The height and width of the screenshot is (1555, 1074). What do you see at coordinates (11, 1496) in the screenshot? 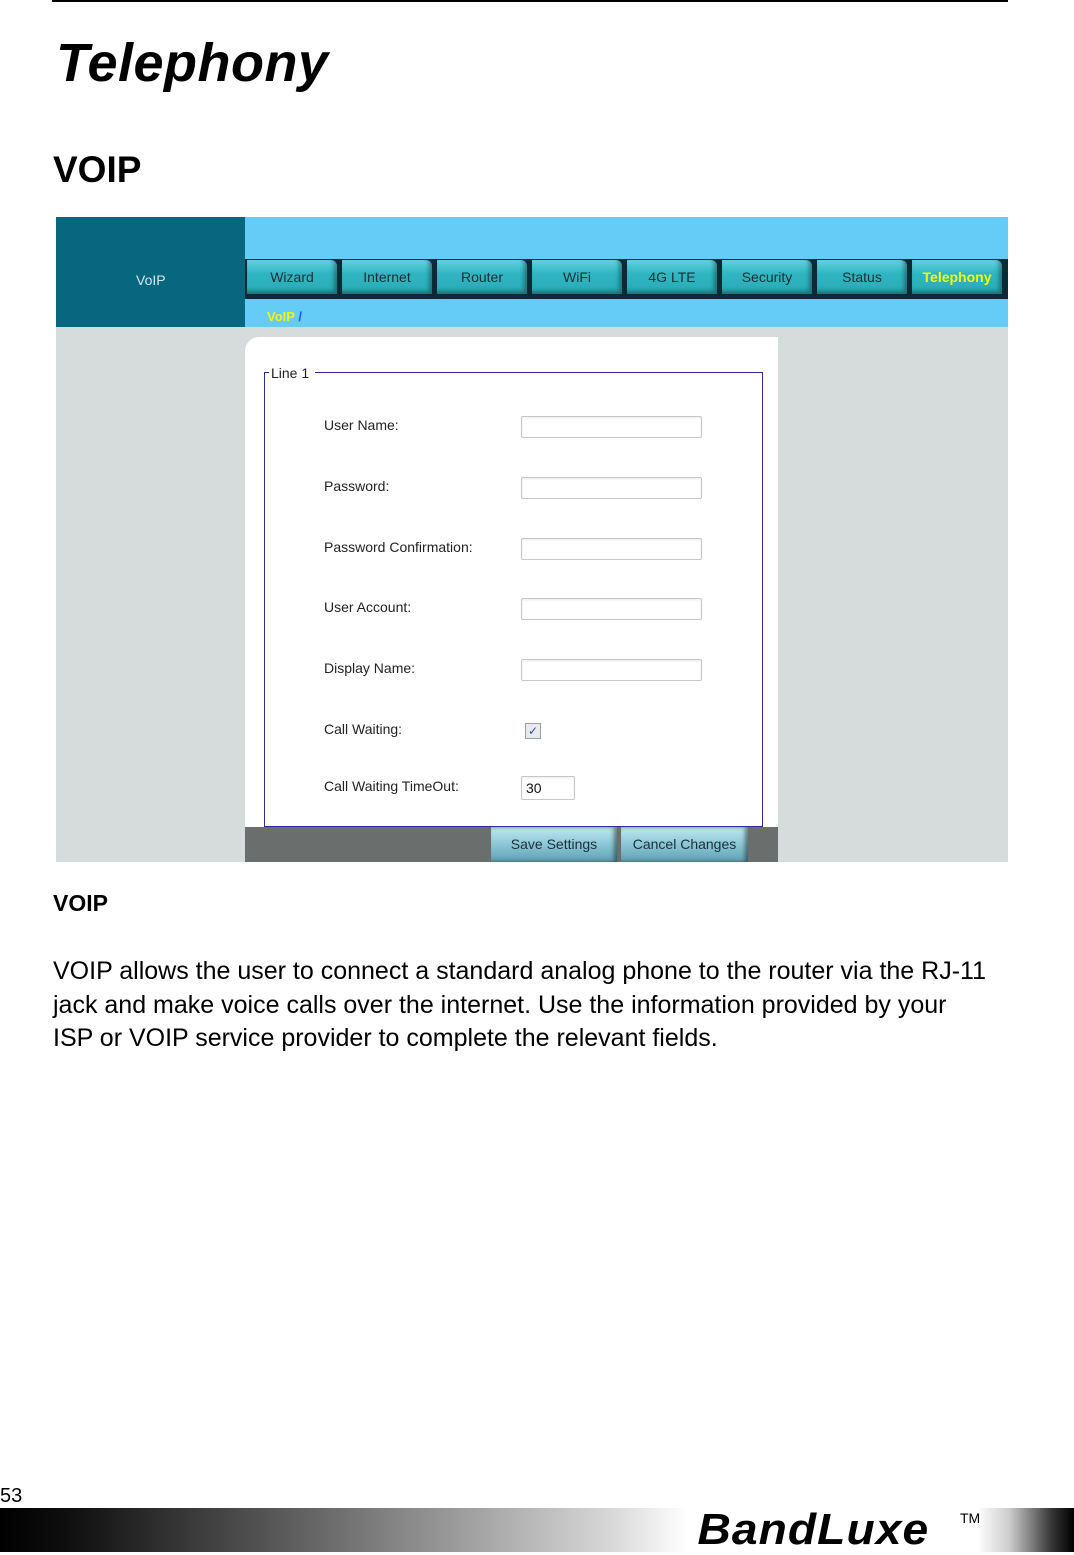
I see `page-number: 53` at bounding box center [11, 1496].